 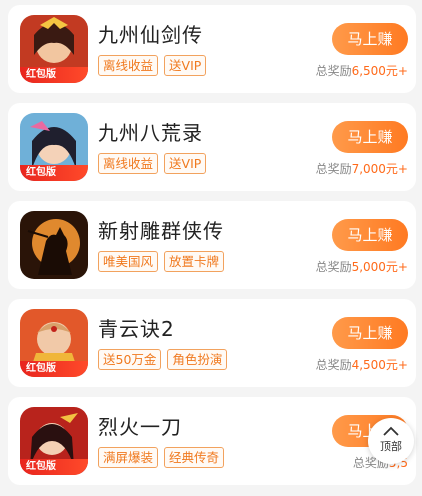 I want to click on game-thumbnail, so click(x=54, y=245).